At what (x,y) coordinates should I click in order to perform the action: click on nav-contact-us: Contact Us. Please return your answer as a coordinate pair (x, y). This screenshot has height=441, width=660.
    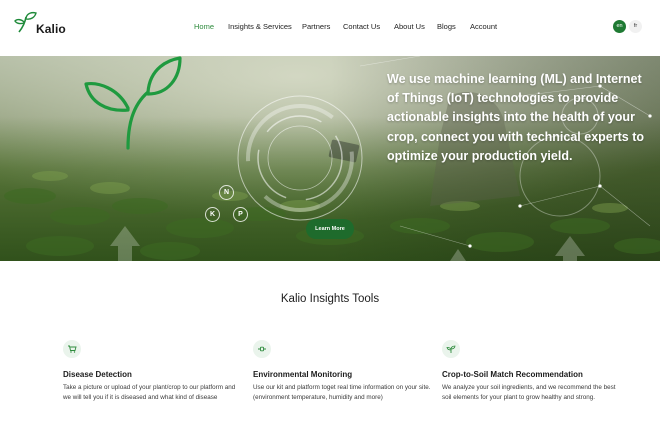
    Looking at the image, I should click on (361, 26).